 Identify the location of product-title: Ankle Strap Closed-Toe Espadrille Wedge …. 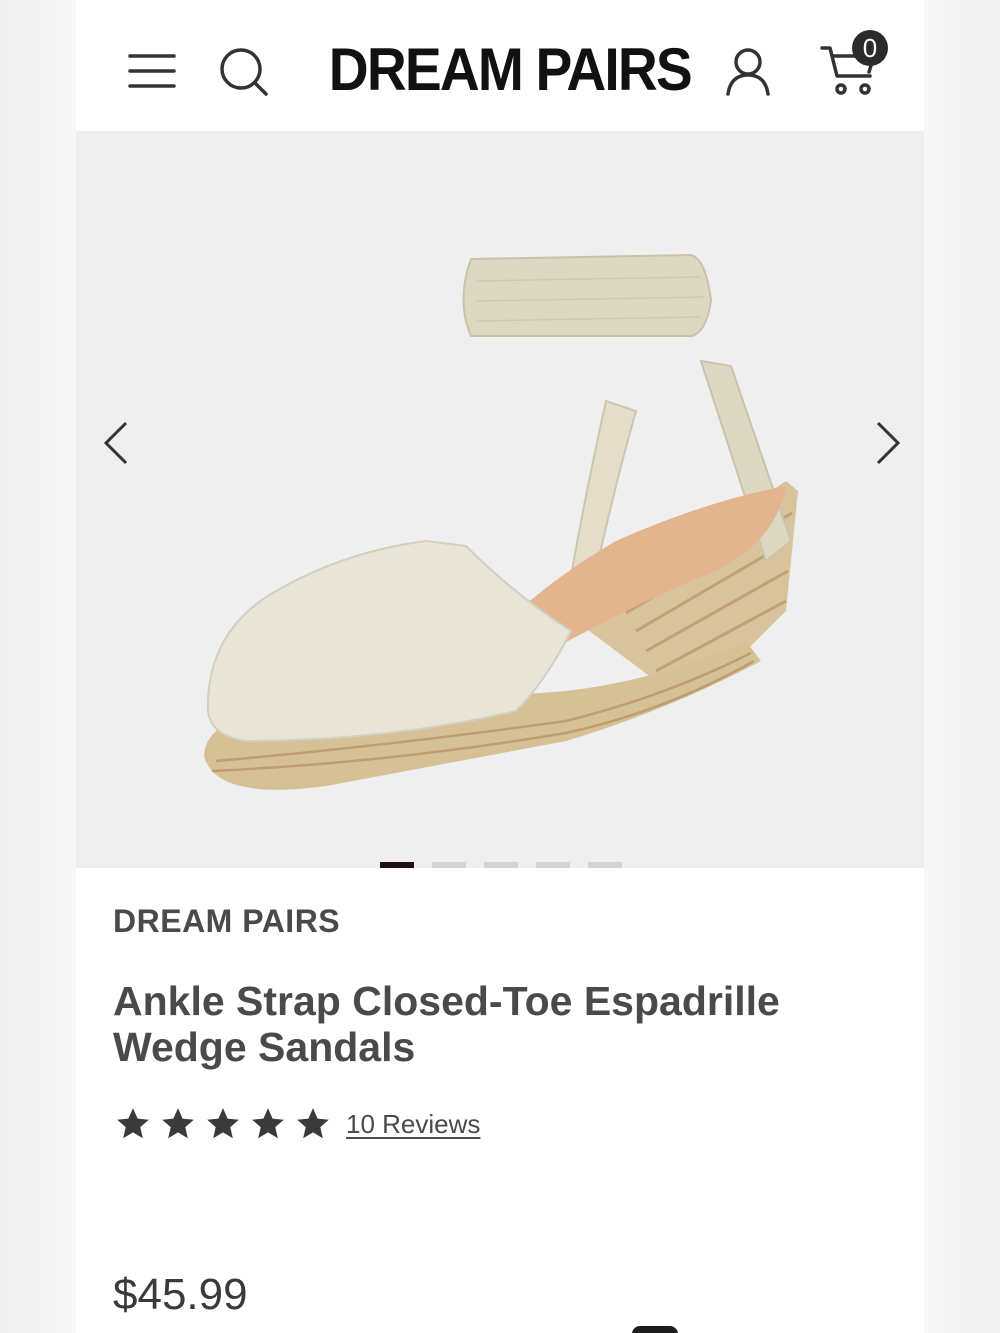
(446, 1024).